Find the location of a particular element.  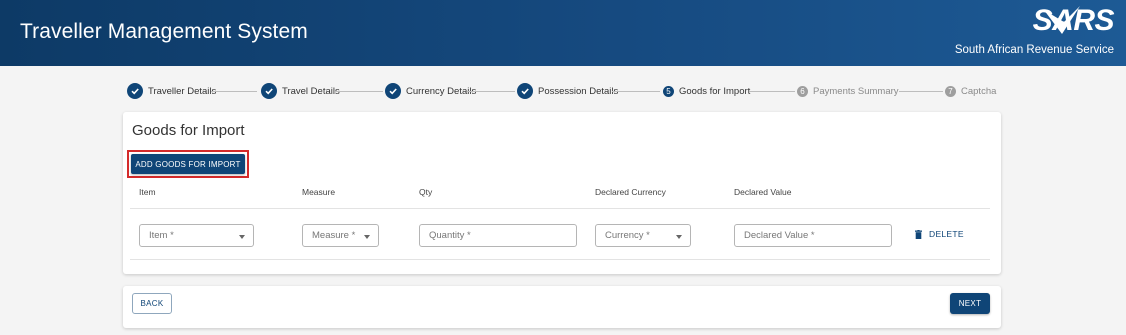

add-button-highlight: ADD GOODS FOR IMPORT is located at coordinates (188, 164).